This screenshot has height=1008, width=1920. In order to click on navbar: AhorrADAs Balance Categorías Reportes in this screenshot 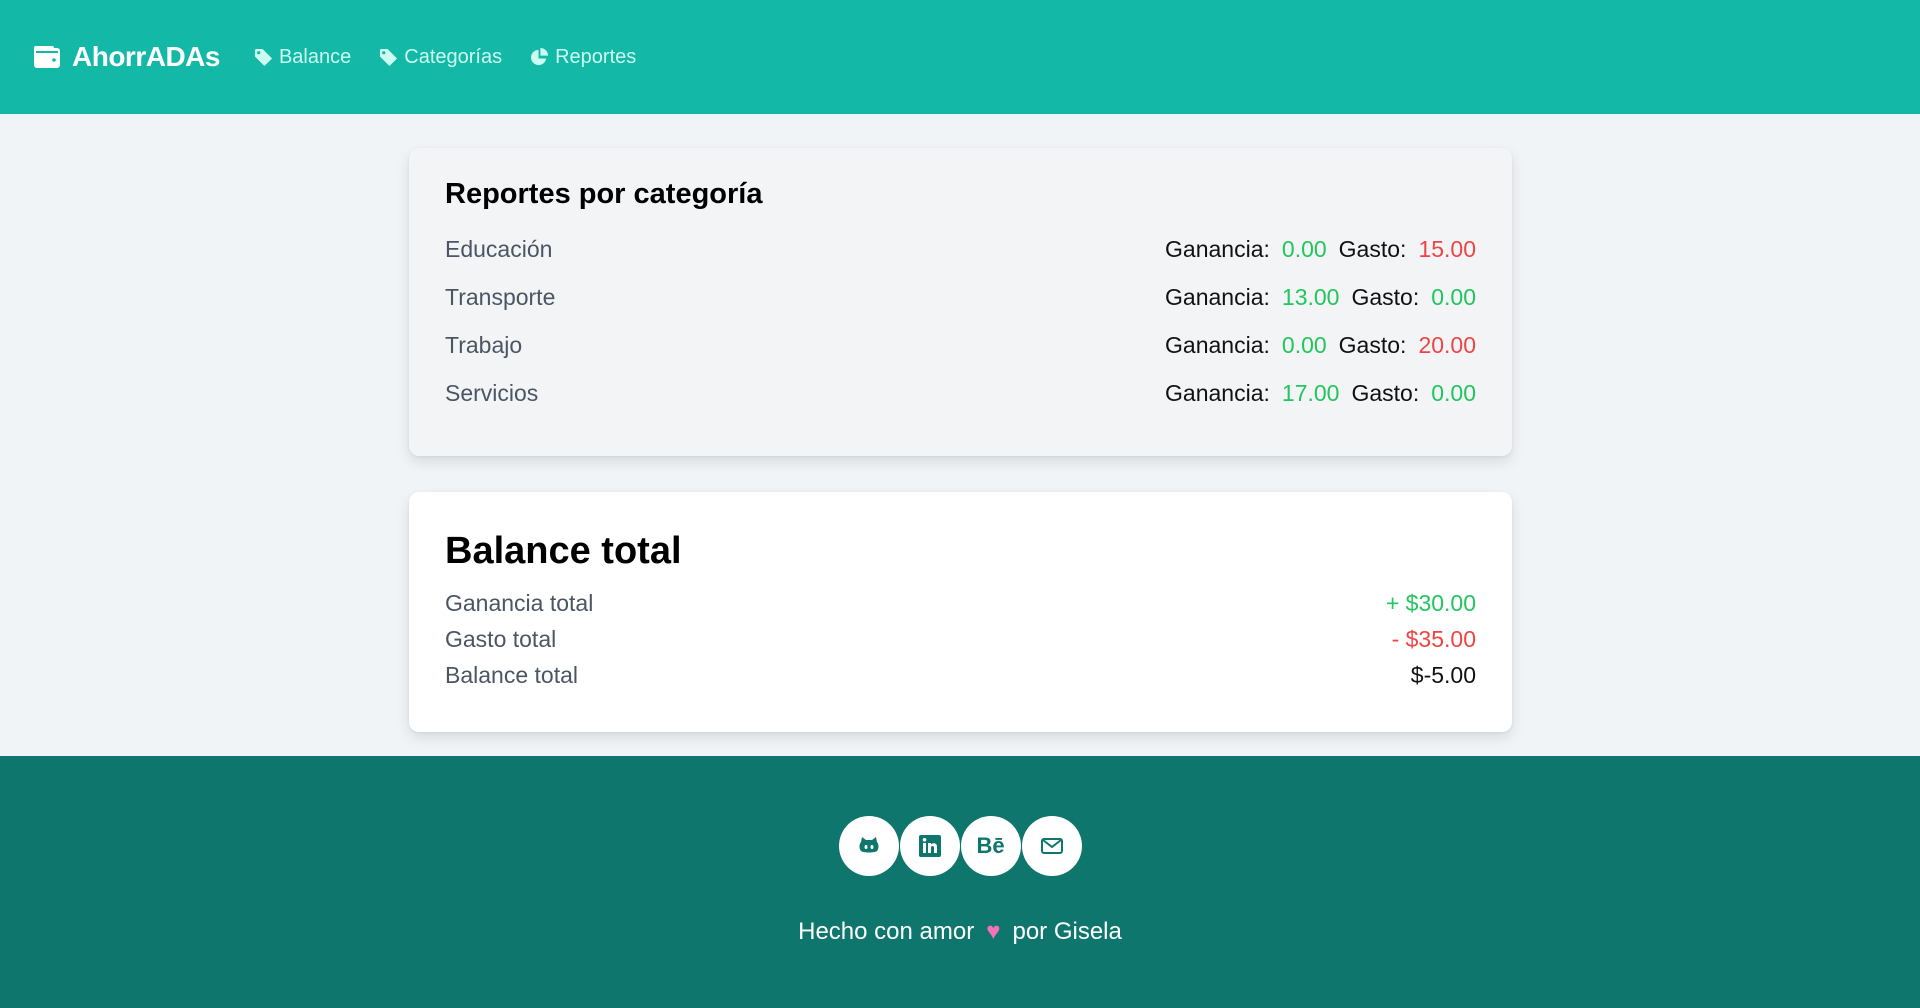, I will do `click(960, 57)`.